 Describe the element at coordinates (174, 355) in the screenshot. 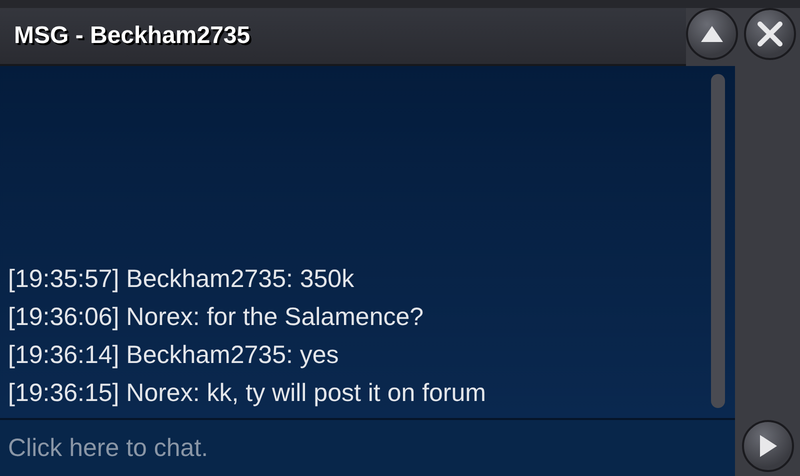

I see `chat-message: [19:36:14] Beckham2735: yes` at that location.